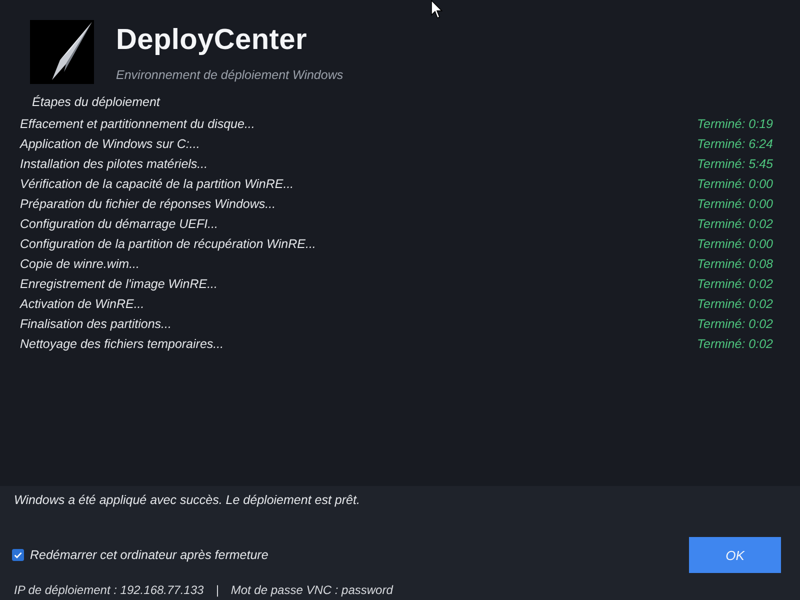  I want to click on app-title: DeployCenter, so click(212, 40).